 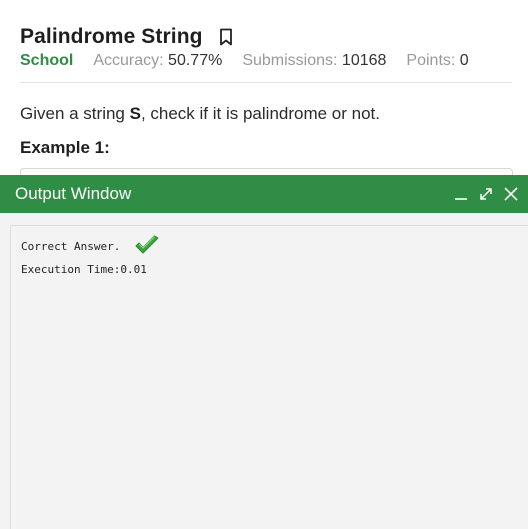 What do you see at coordinates (260, 113) in the screenshot?
I see `description-text-2: , check if it is palindrome or not.` at bounding box center [260, 113].